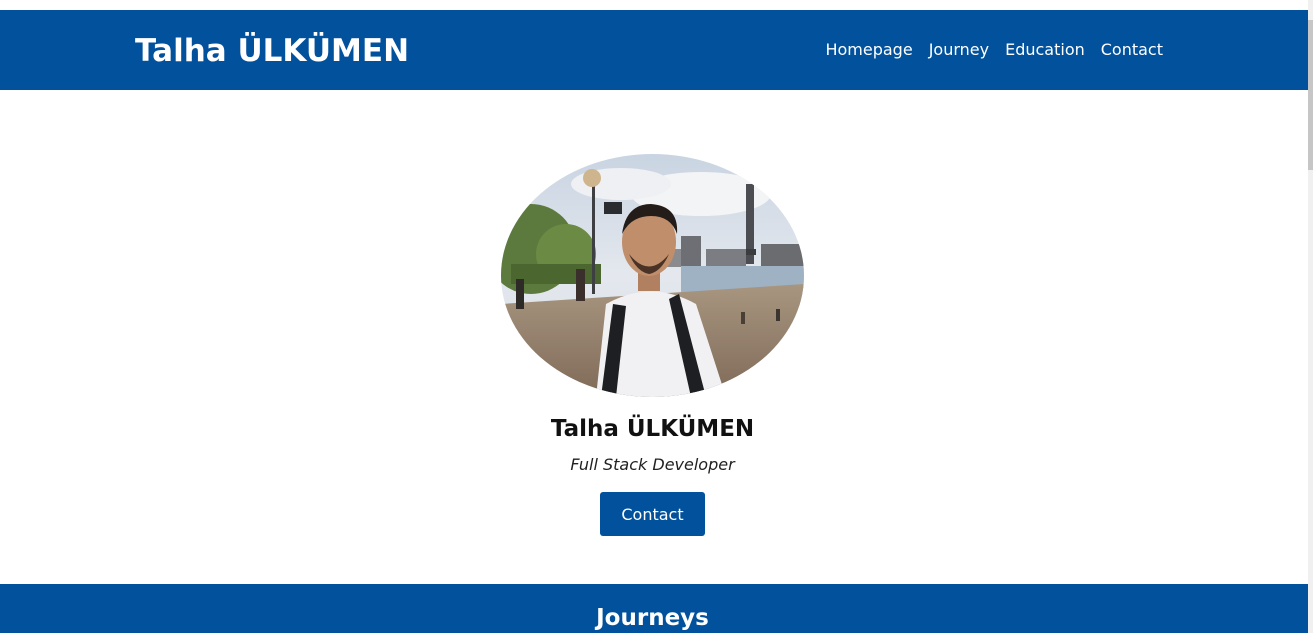 The width and height of the screenshot is (1313, 633). What do you see at coordinates (656, 5) in the screenshot?
I see `top-strip` at bounding box center [656, 5].